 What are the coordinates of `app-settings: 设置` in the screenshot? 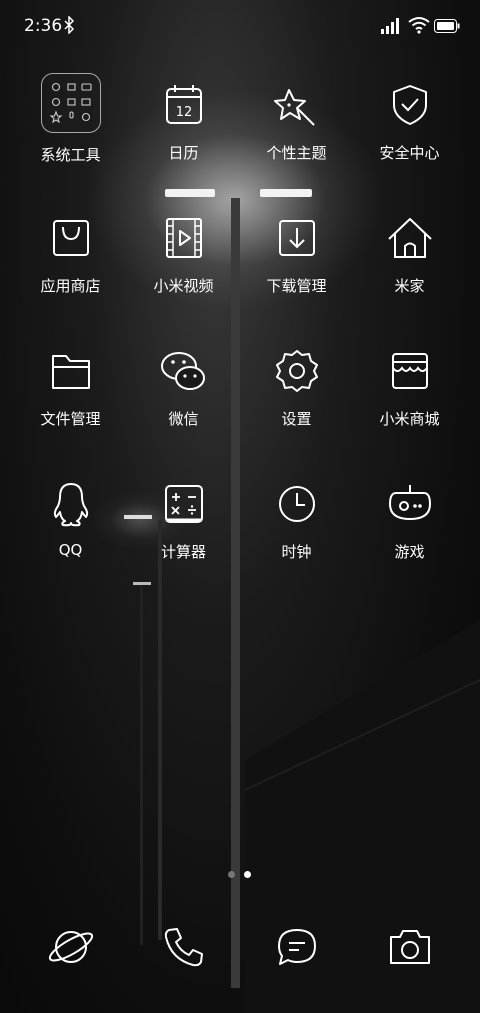 It's located at (296, 391).